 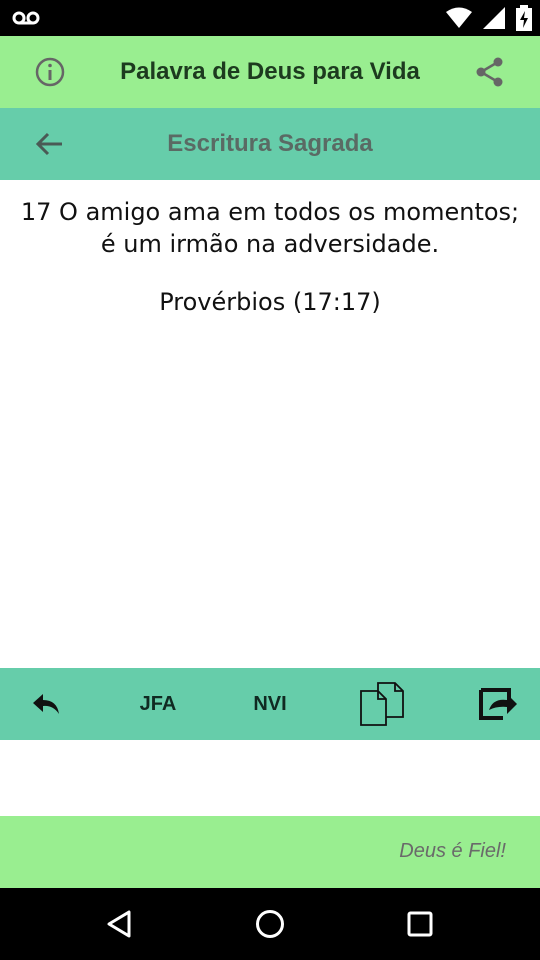 I want to click on copy-icon, so click(x=382, y=704).